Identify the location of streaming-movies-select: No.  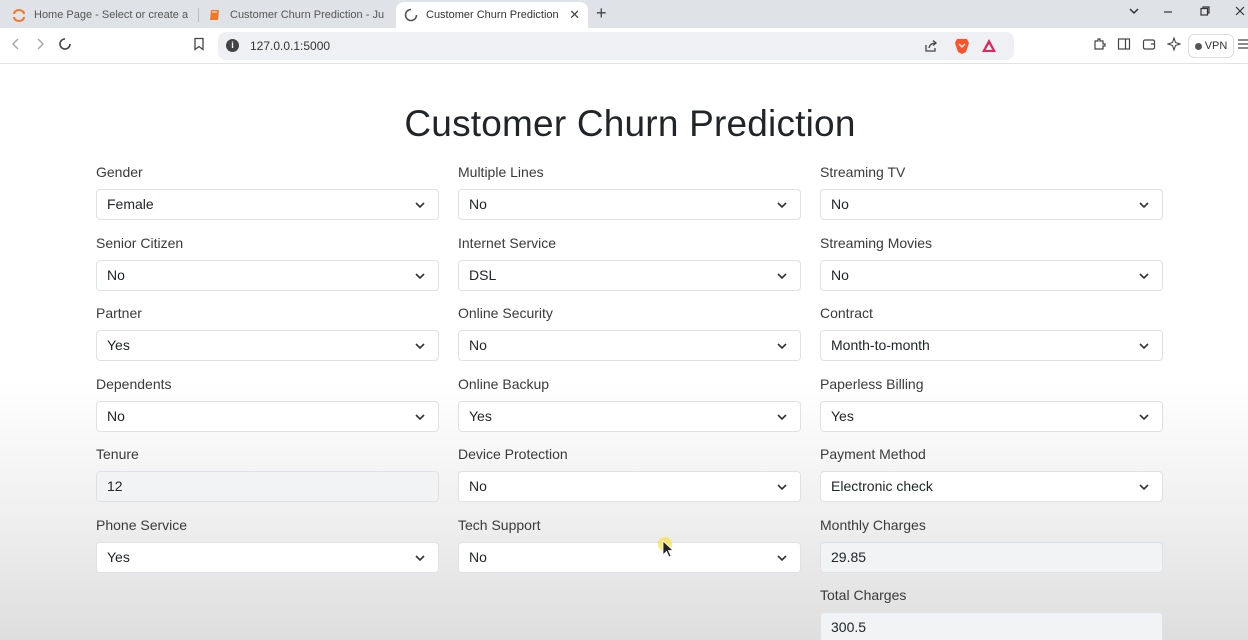
(991, 275).